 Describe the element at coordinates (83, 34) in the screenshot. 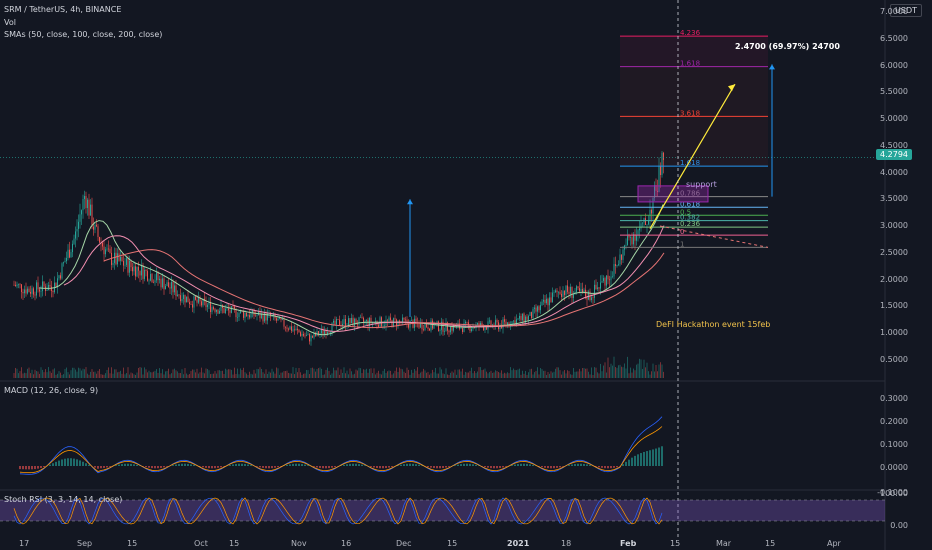

I see `sma-legend: SMAs (50, close, 100, close, 200, close)` at that location.